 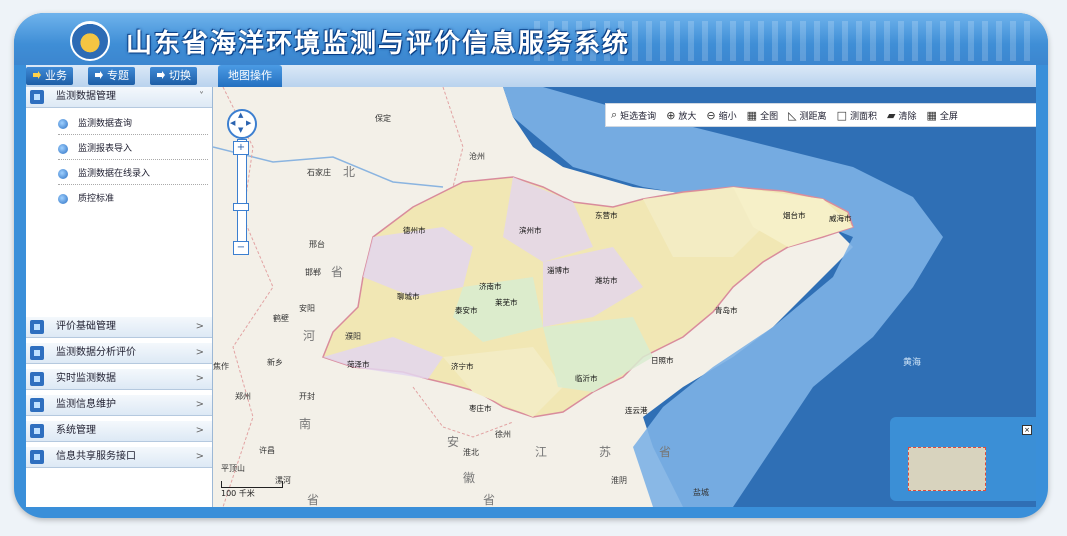 I want to click on sidebar-section-realtime: 实时监测数据 >, so click(x=119, y=379).